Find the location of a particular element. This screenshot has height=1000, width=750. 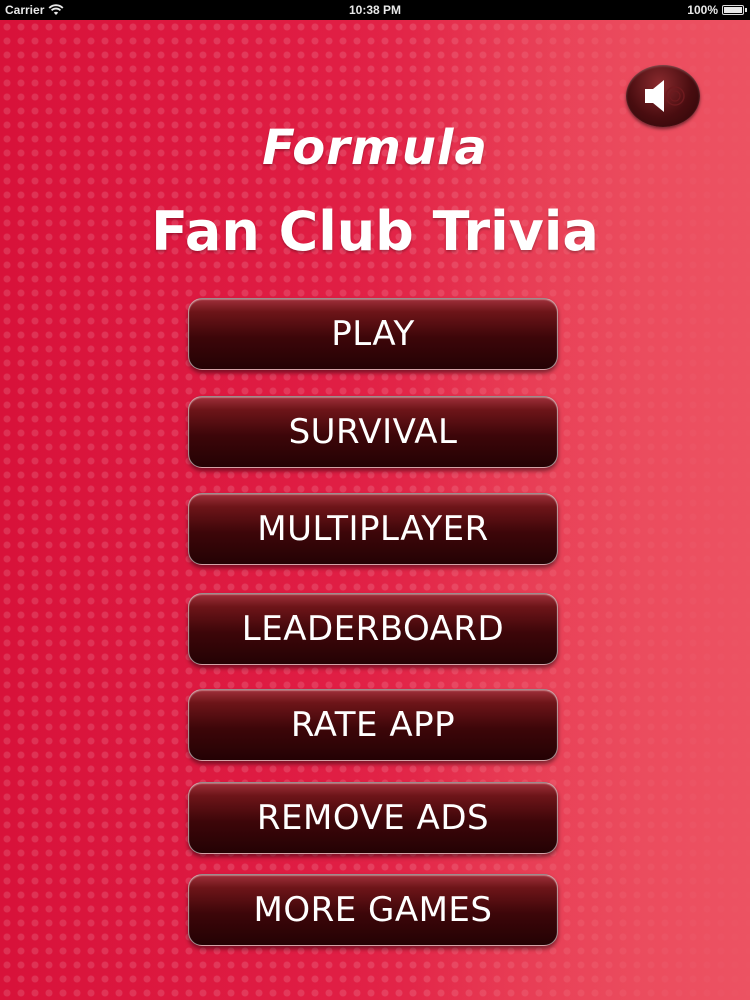

status-time: 10:38 PM is located at coordinates (375, 10).